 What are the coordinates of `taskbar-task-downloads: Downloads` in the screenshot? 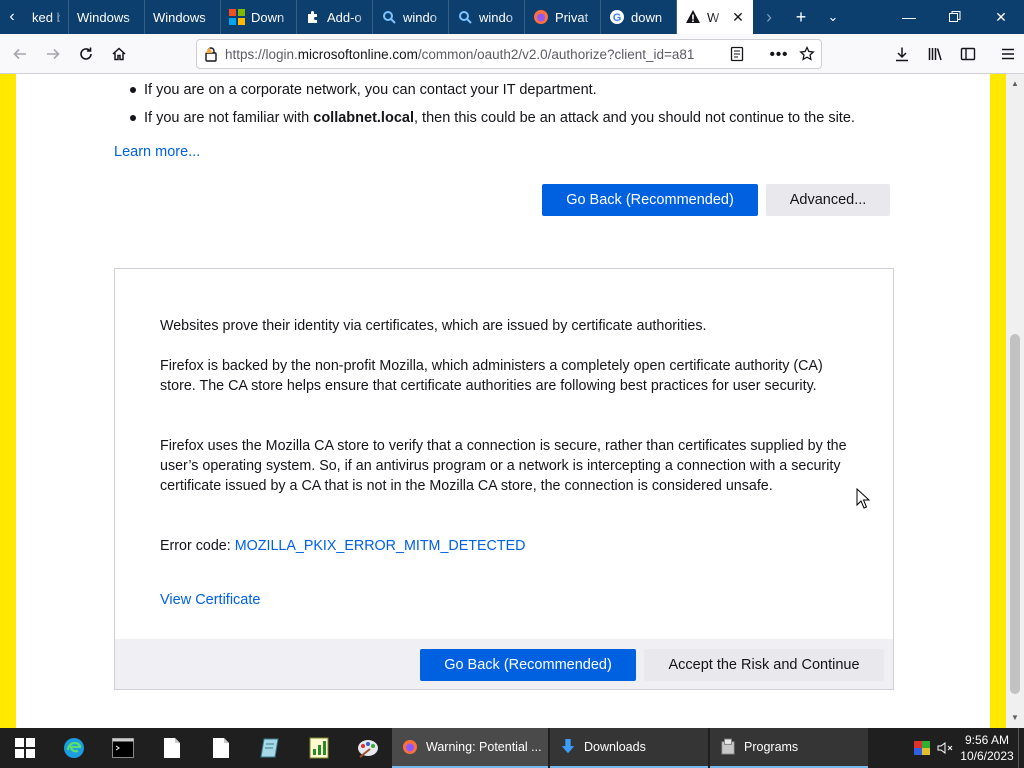 It's located at (629, 748).